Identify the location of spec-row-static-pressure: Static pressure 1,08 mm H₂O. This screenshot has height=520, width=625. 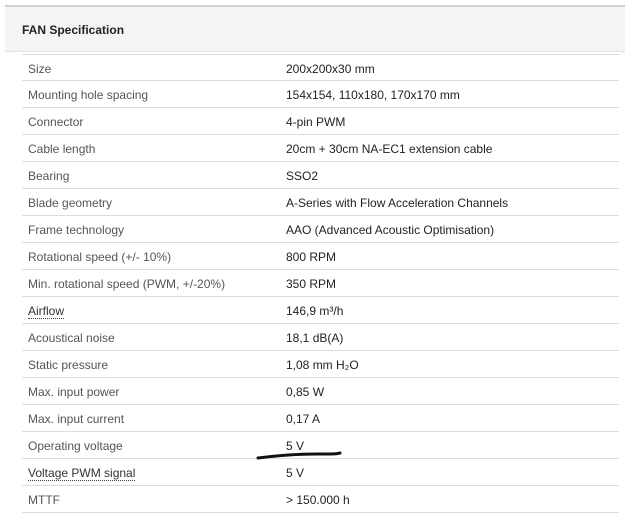
(320, 364).